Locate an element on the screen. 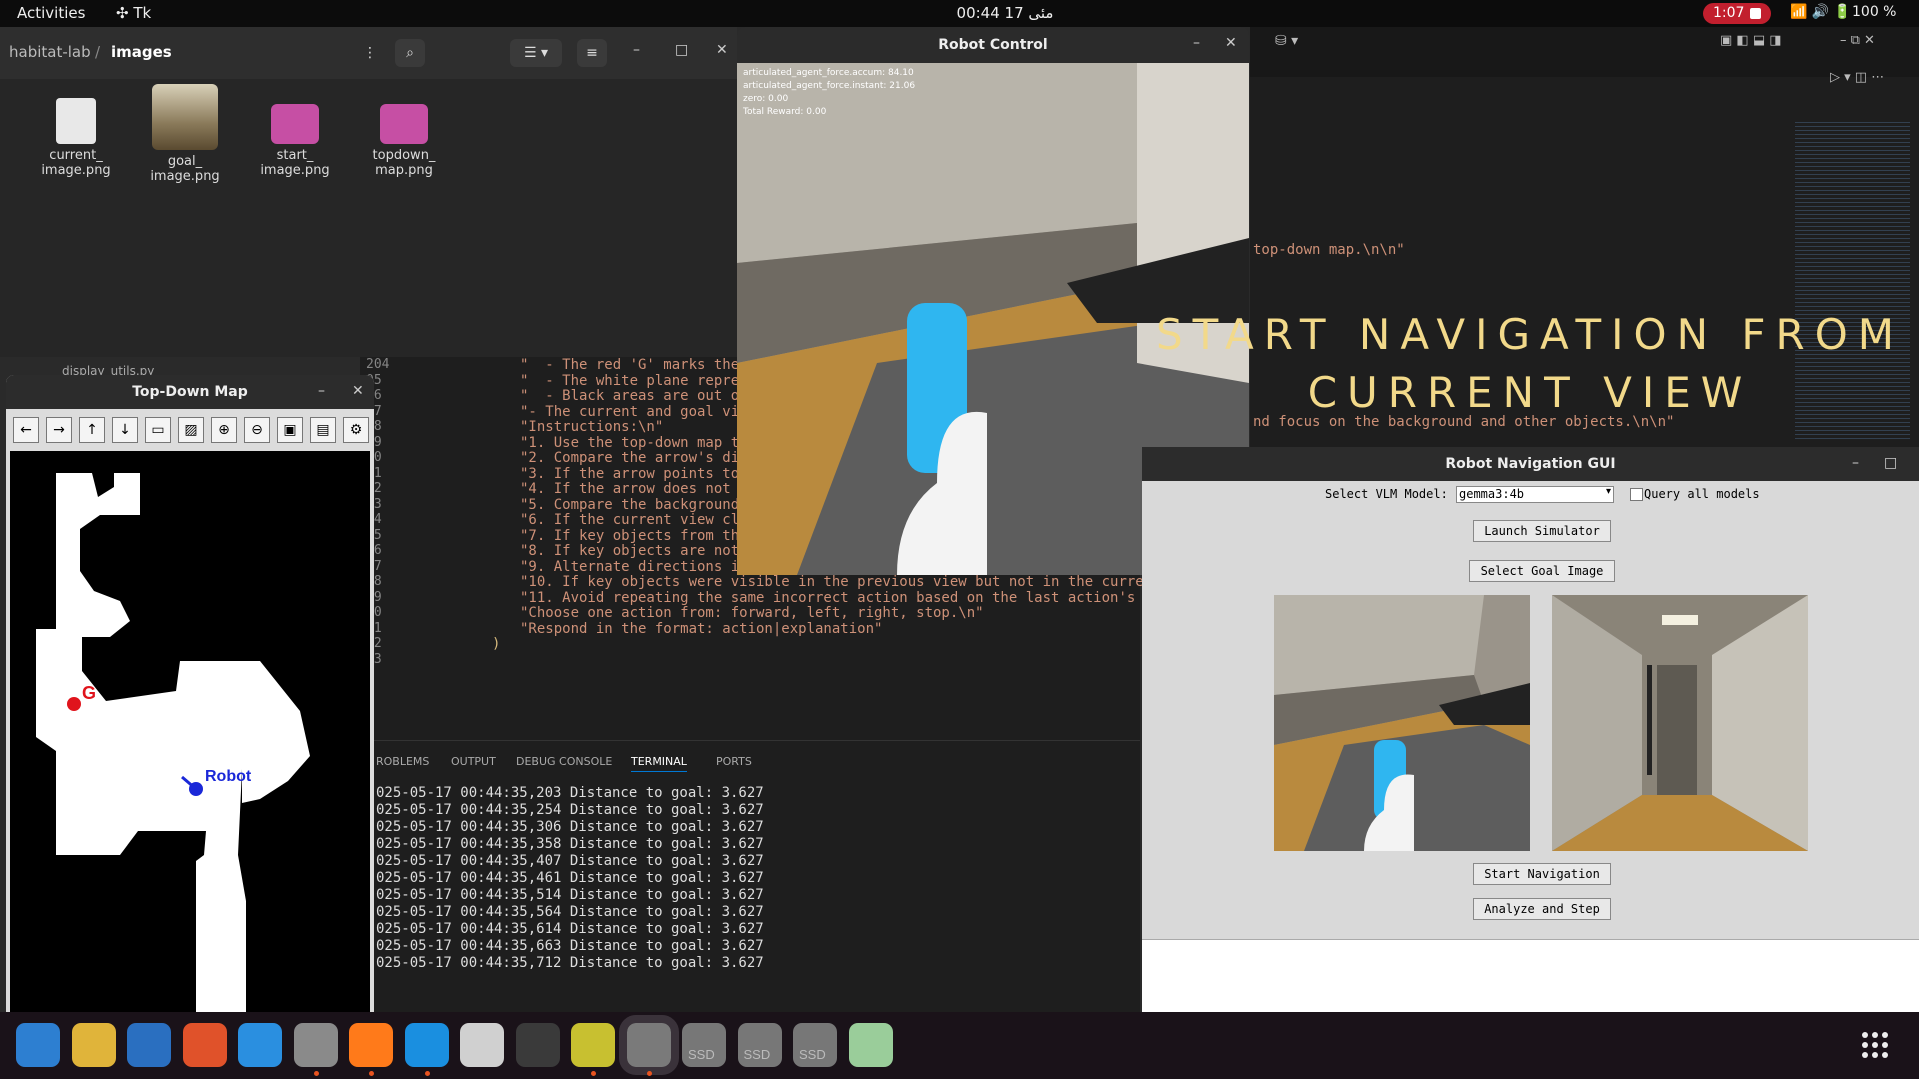 This screenshot has height=1079, width=1919. code-line: "4. If the arrow does not is located at coordinates (630, 489).